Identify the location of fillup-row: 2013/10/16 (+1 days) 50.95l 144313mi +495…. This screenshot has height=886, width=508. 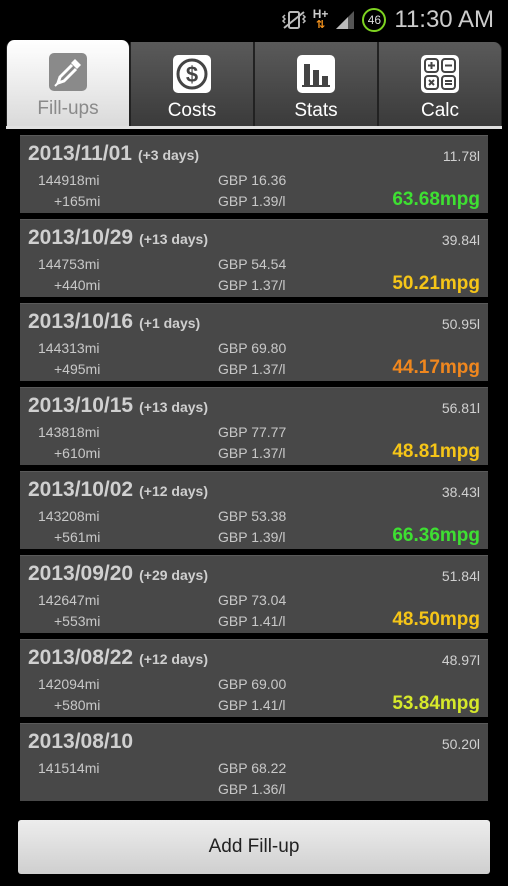
(254, 342).